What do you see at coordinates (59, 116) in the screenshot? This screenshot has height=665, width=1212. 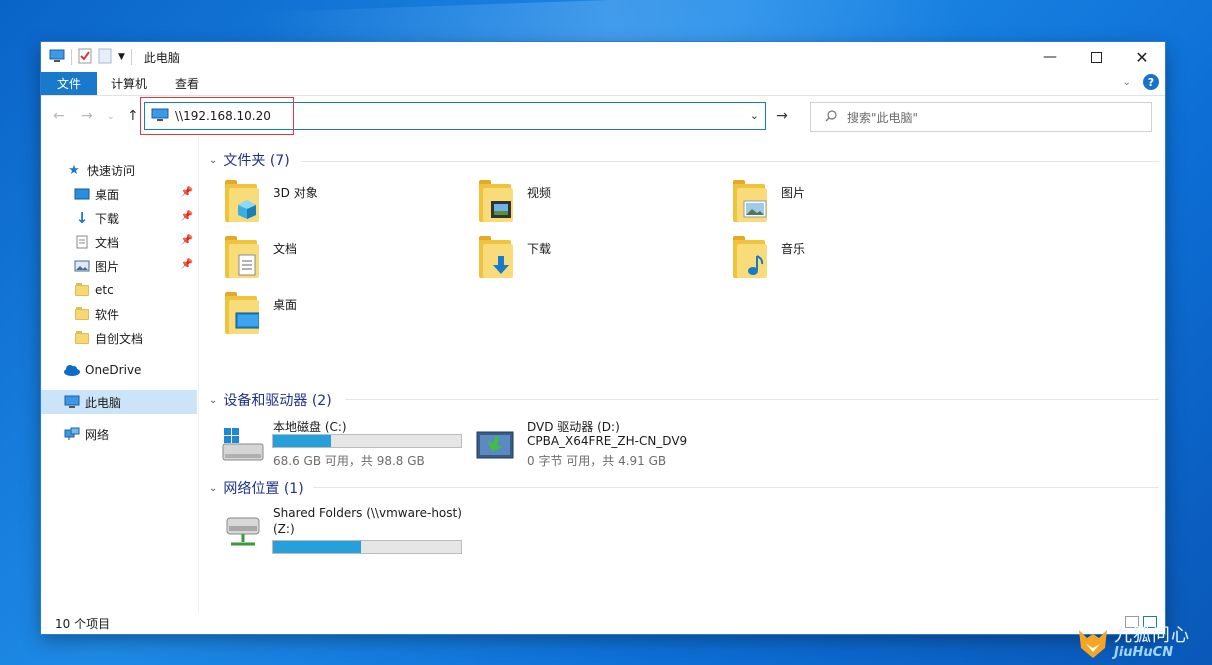 I see `back-arrow-icon: ←` at bounding box center [59, 116].